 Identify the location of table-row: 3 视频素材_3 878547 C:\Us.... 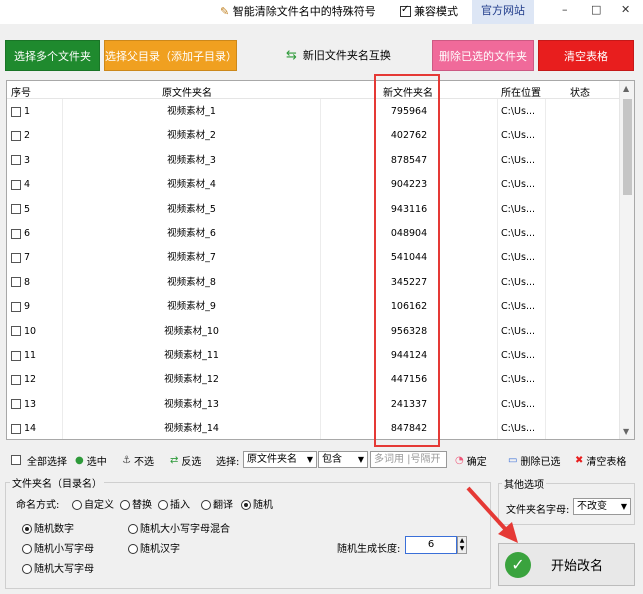
(313, 161).